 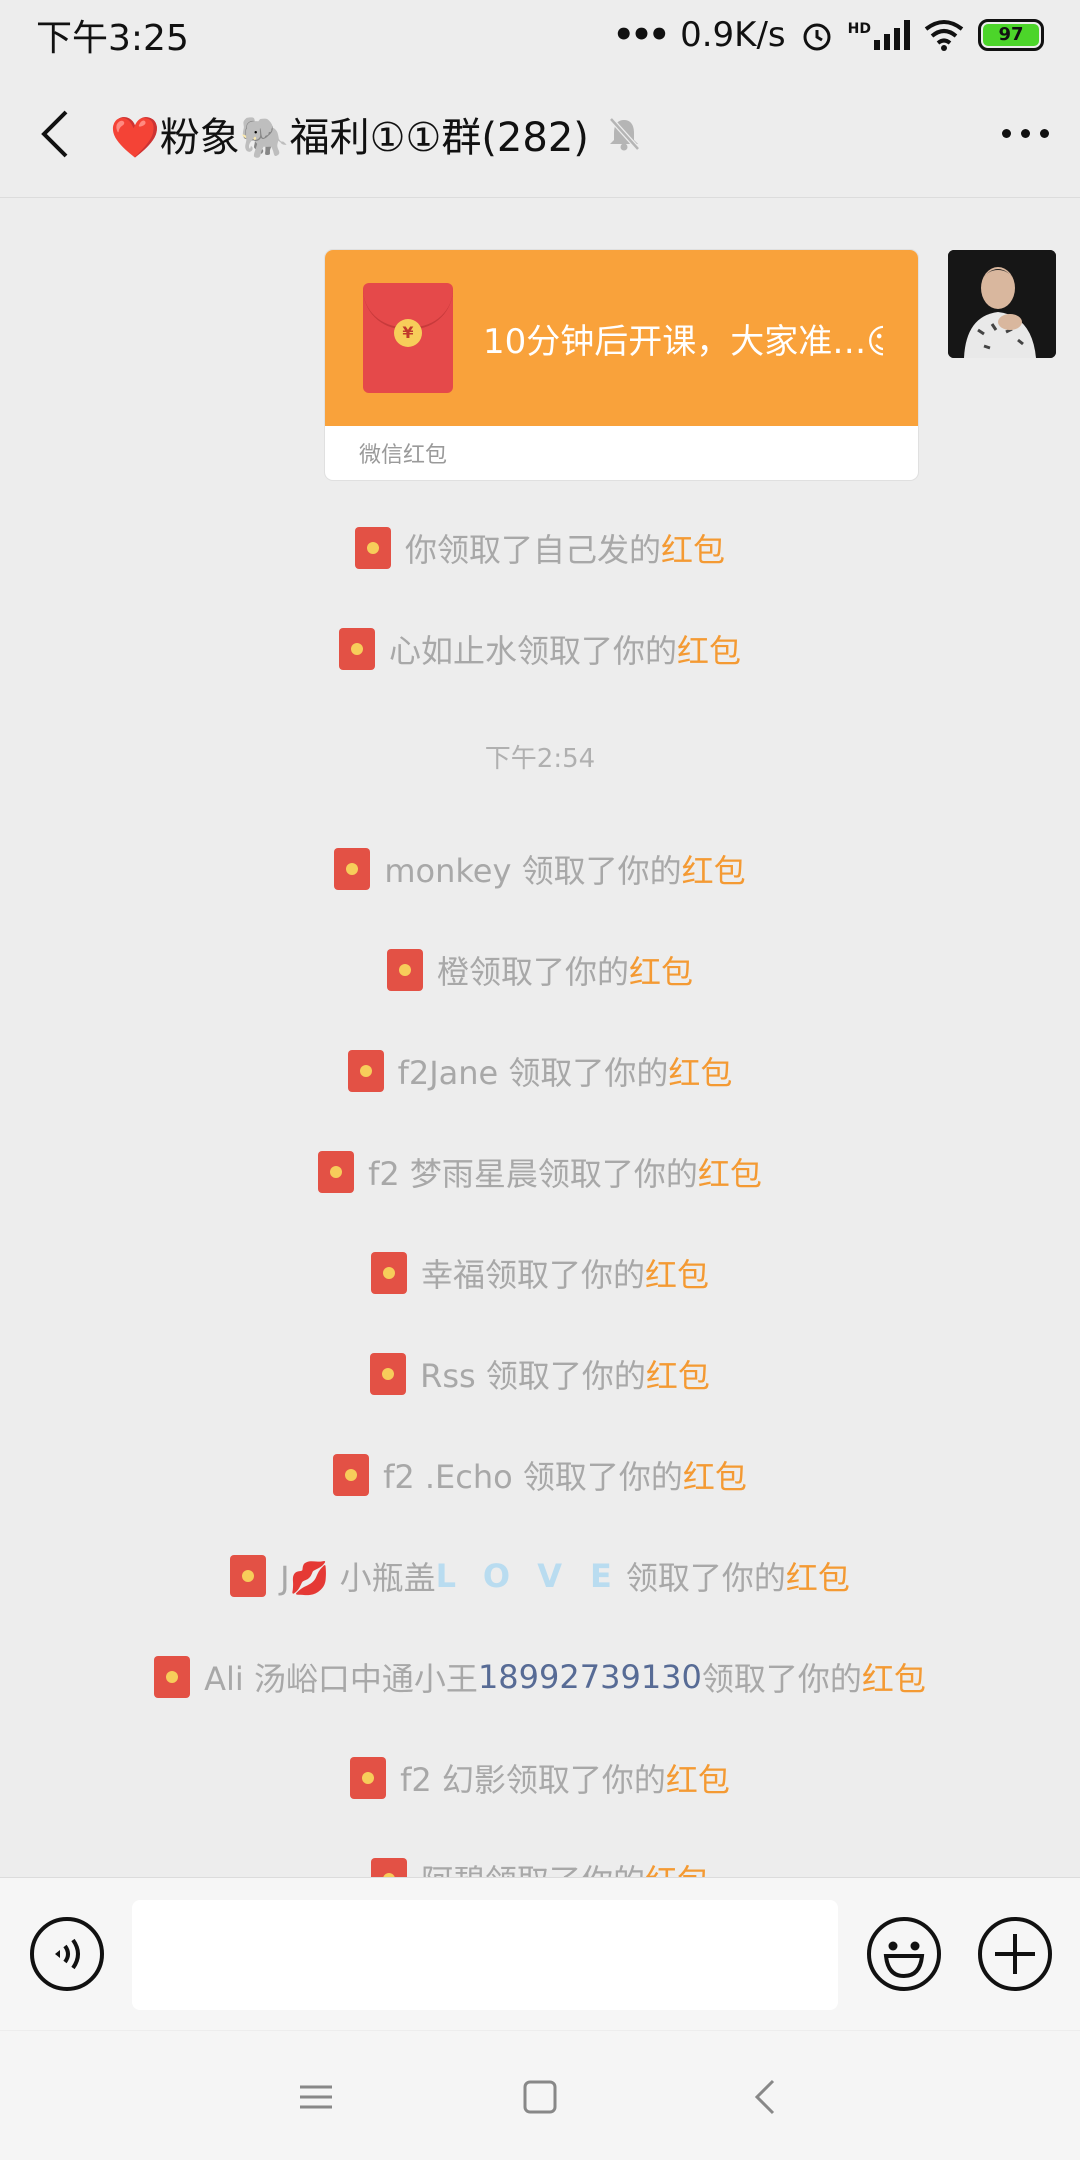 I want to click on chat-header: ❤️粉象🐘福利①①群(282), so click(x=540, y=134).